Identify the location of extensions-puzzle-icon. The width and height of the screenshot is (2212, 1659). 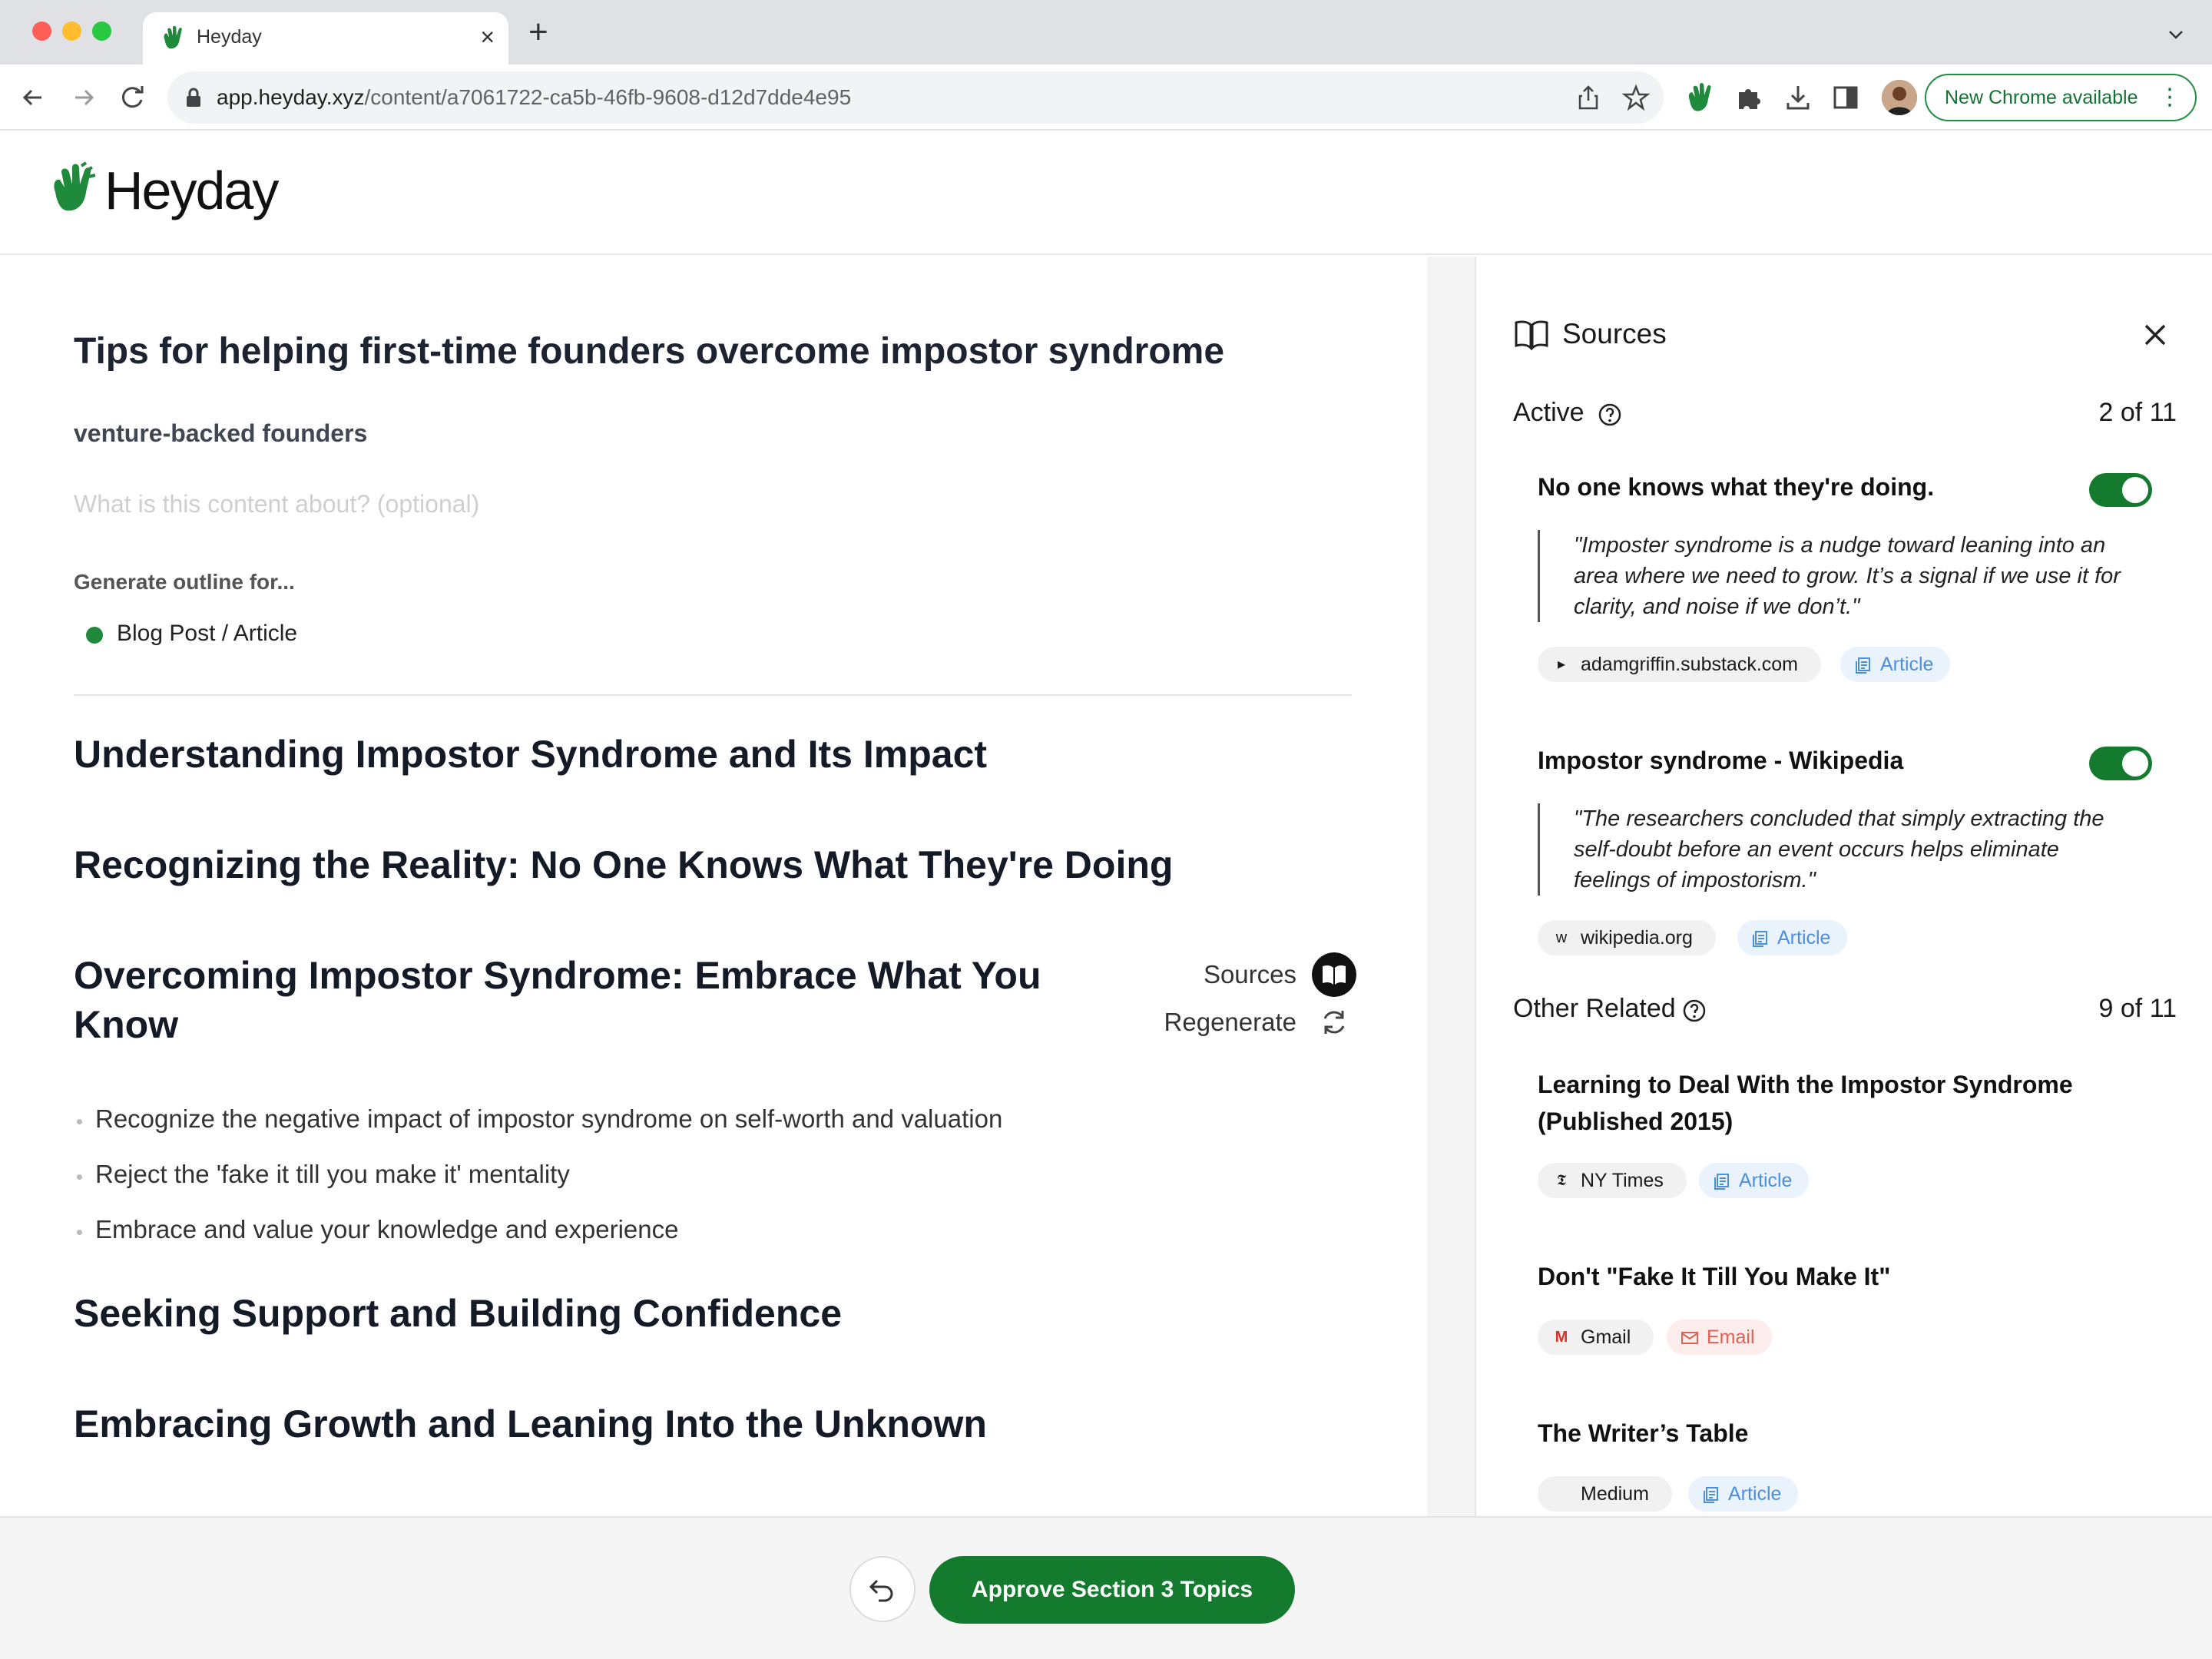
(1749, 98).